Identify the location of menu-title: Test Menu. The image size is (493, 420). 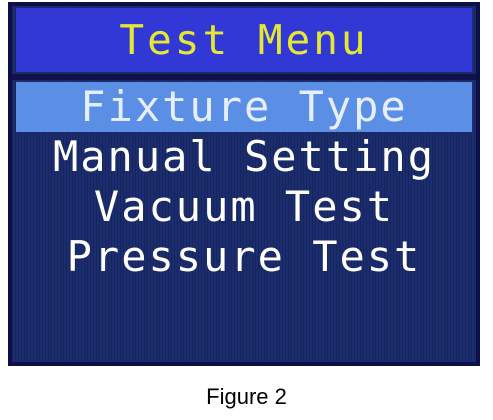
(244, 40).